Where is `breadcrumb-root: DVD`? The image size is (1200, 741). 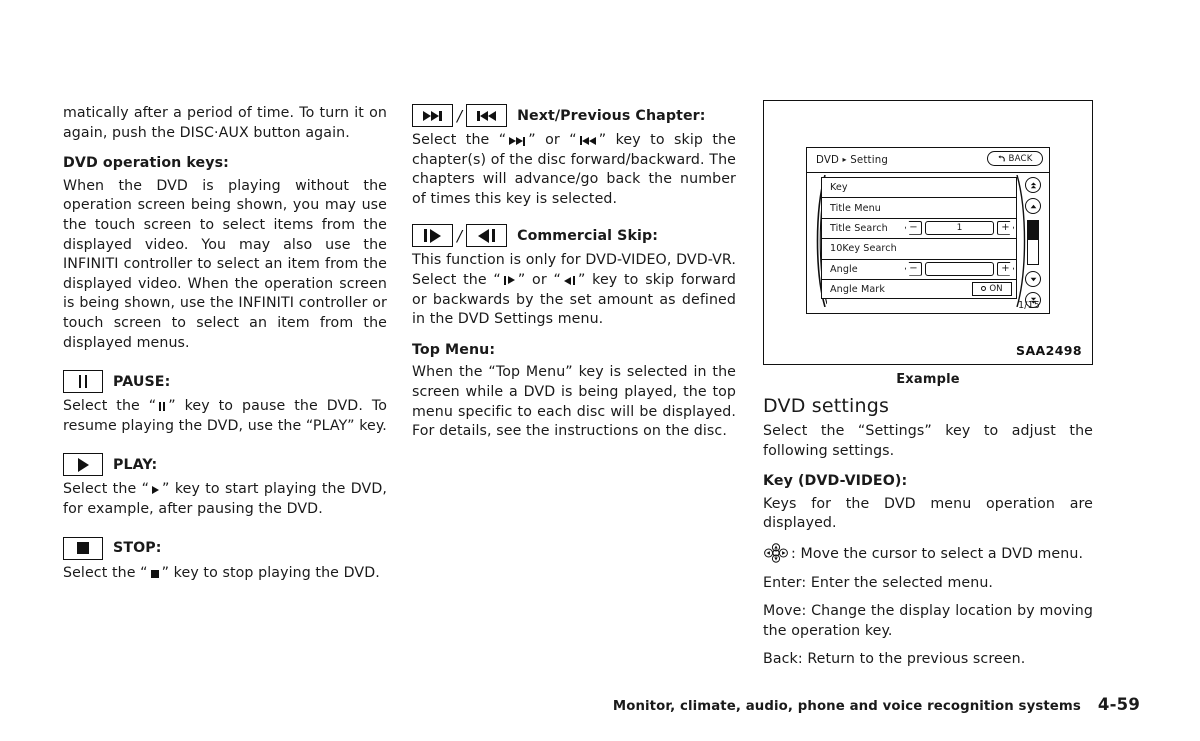
breadcrumb-root: DVD is located at coordinates (828, 160).